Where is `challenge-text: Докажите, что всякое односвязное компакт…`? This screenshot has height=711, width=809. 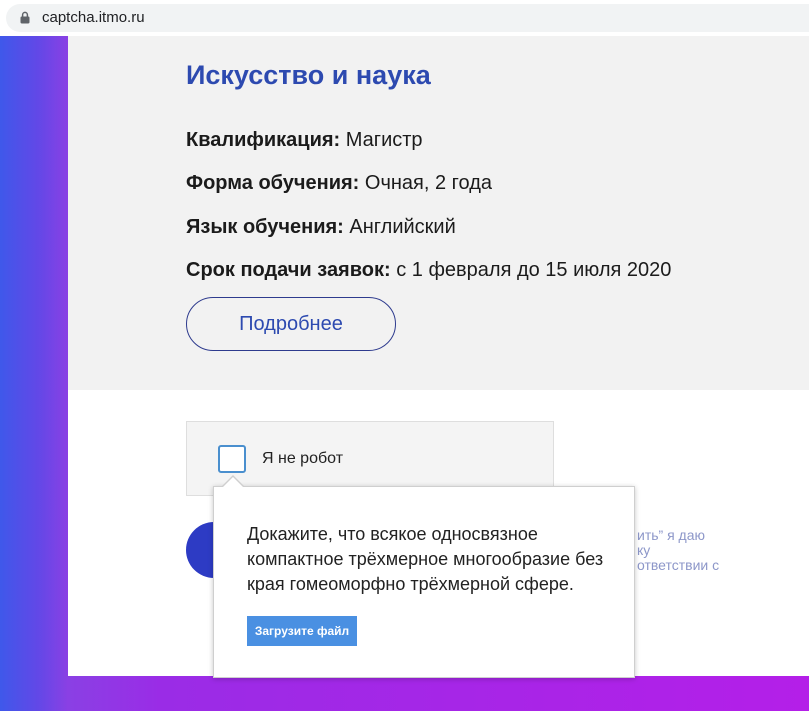
challenge-text: Докажите, что всякое односвязное компакт… is located at coordinates (425, 559).